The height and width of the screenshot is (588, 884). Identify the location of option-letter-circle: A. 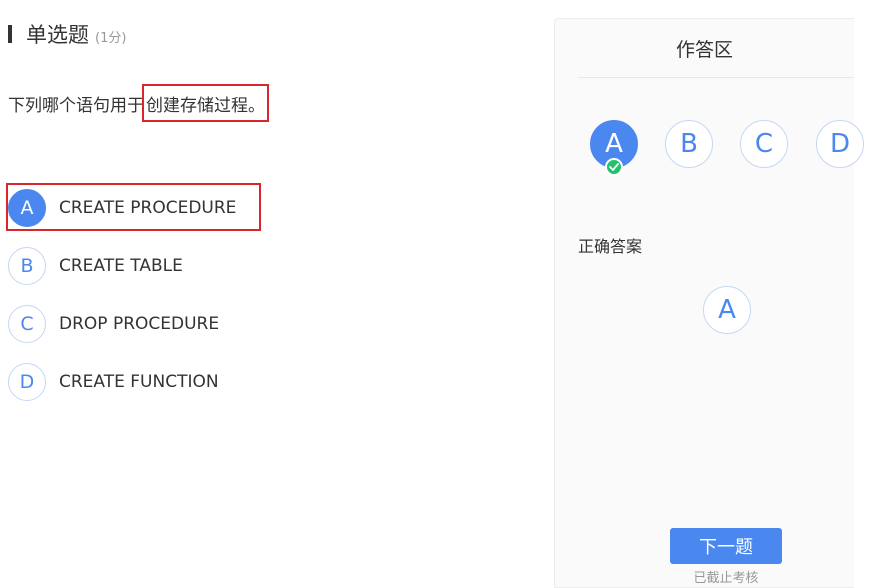
(27, 208).